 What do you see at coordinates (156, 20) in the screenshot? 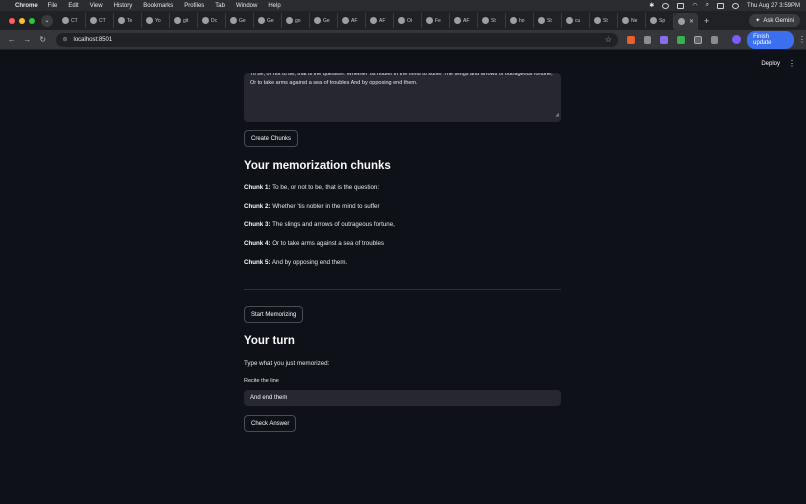
I see `browser-tab: Yo` at bounding box center [156, 20].